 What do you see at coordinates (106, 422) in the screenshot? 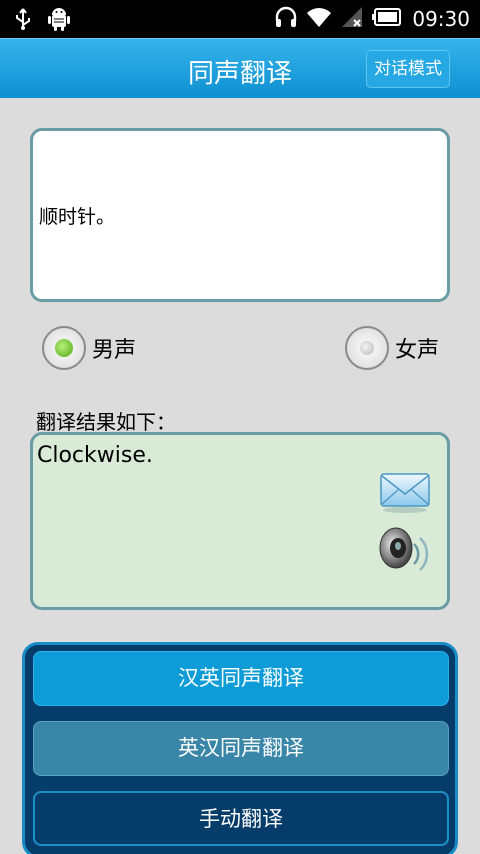
I see `result-label: 翻译结果如下：` at bounding box center [106, 422].